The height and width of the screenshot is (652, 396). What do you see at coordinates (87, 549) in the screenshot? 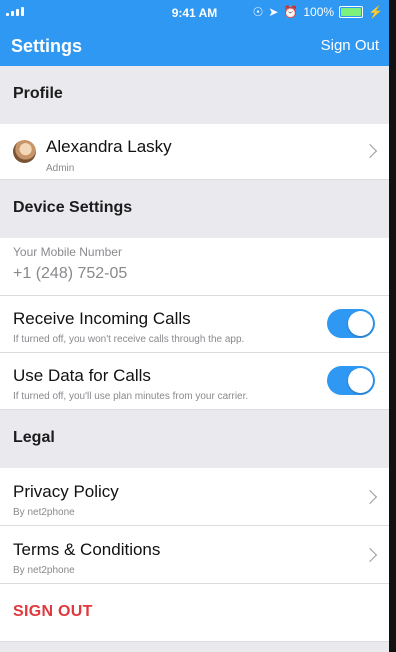
I see `terms-title: Terms & Conditions` at bounding box center [87, 549].